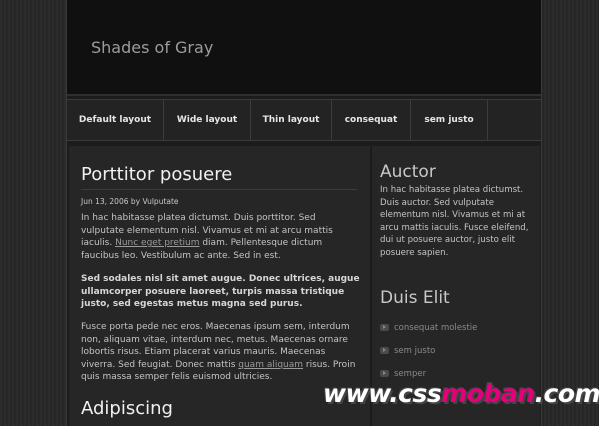 The width and height of the screenshot is (599, 426). Describe the element at coordinates (207, 120) in the screenshot. I see `nav-item-wide-layout: Wide layout` at that location.